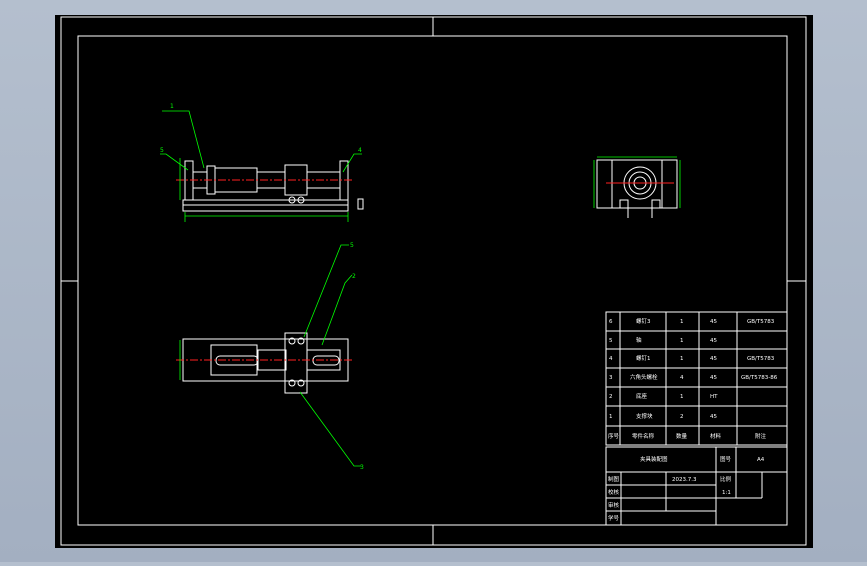  What do you see at coordinates (360, 150) in the screenshot?
I see `callout-label: 4` at bounding box center [360, 150].